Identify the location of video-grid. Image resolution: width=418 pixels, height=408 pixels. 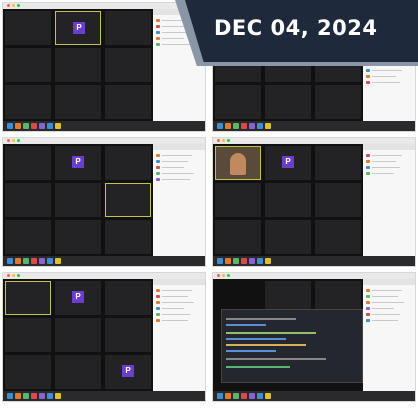
(288, 335).